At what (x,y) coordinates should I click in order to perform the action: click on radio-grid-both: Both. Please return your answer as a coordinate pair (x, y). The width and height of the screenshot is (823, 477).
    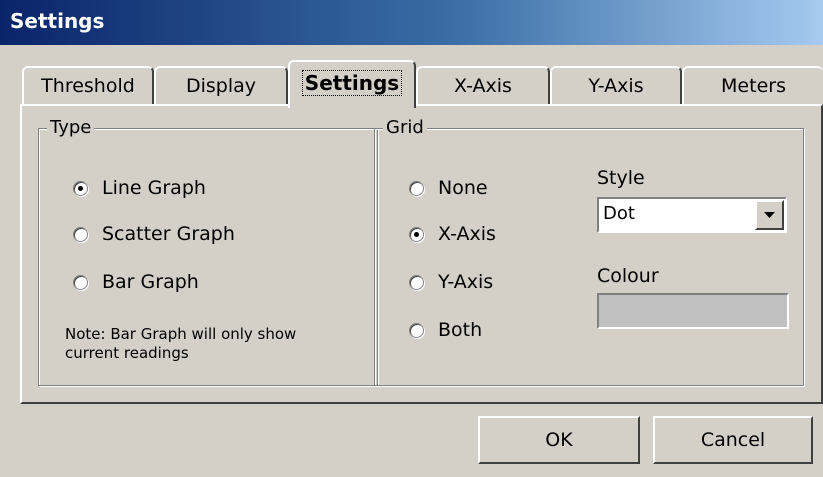
    Looking at the image, I should click on (445, 330).